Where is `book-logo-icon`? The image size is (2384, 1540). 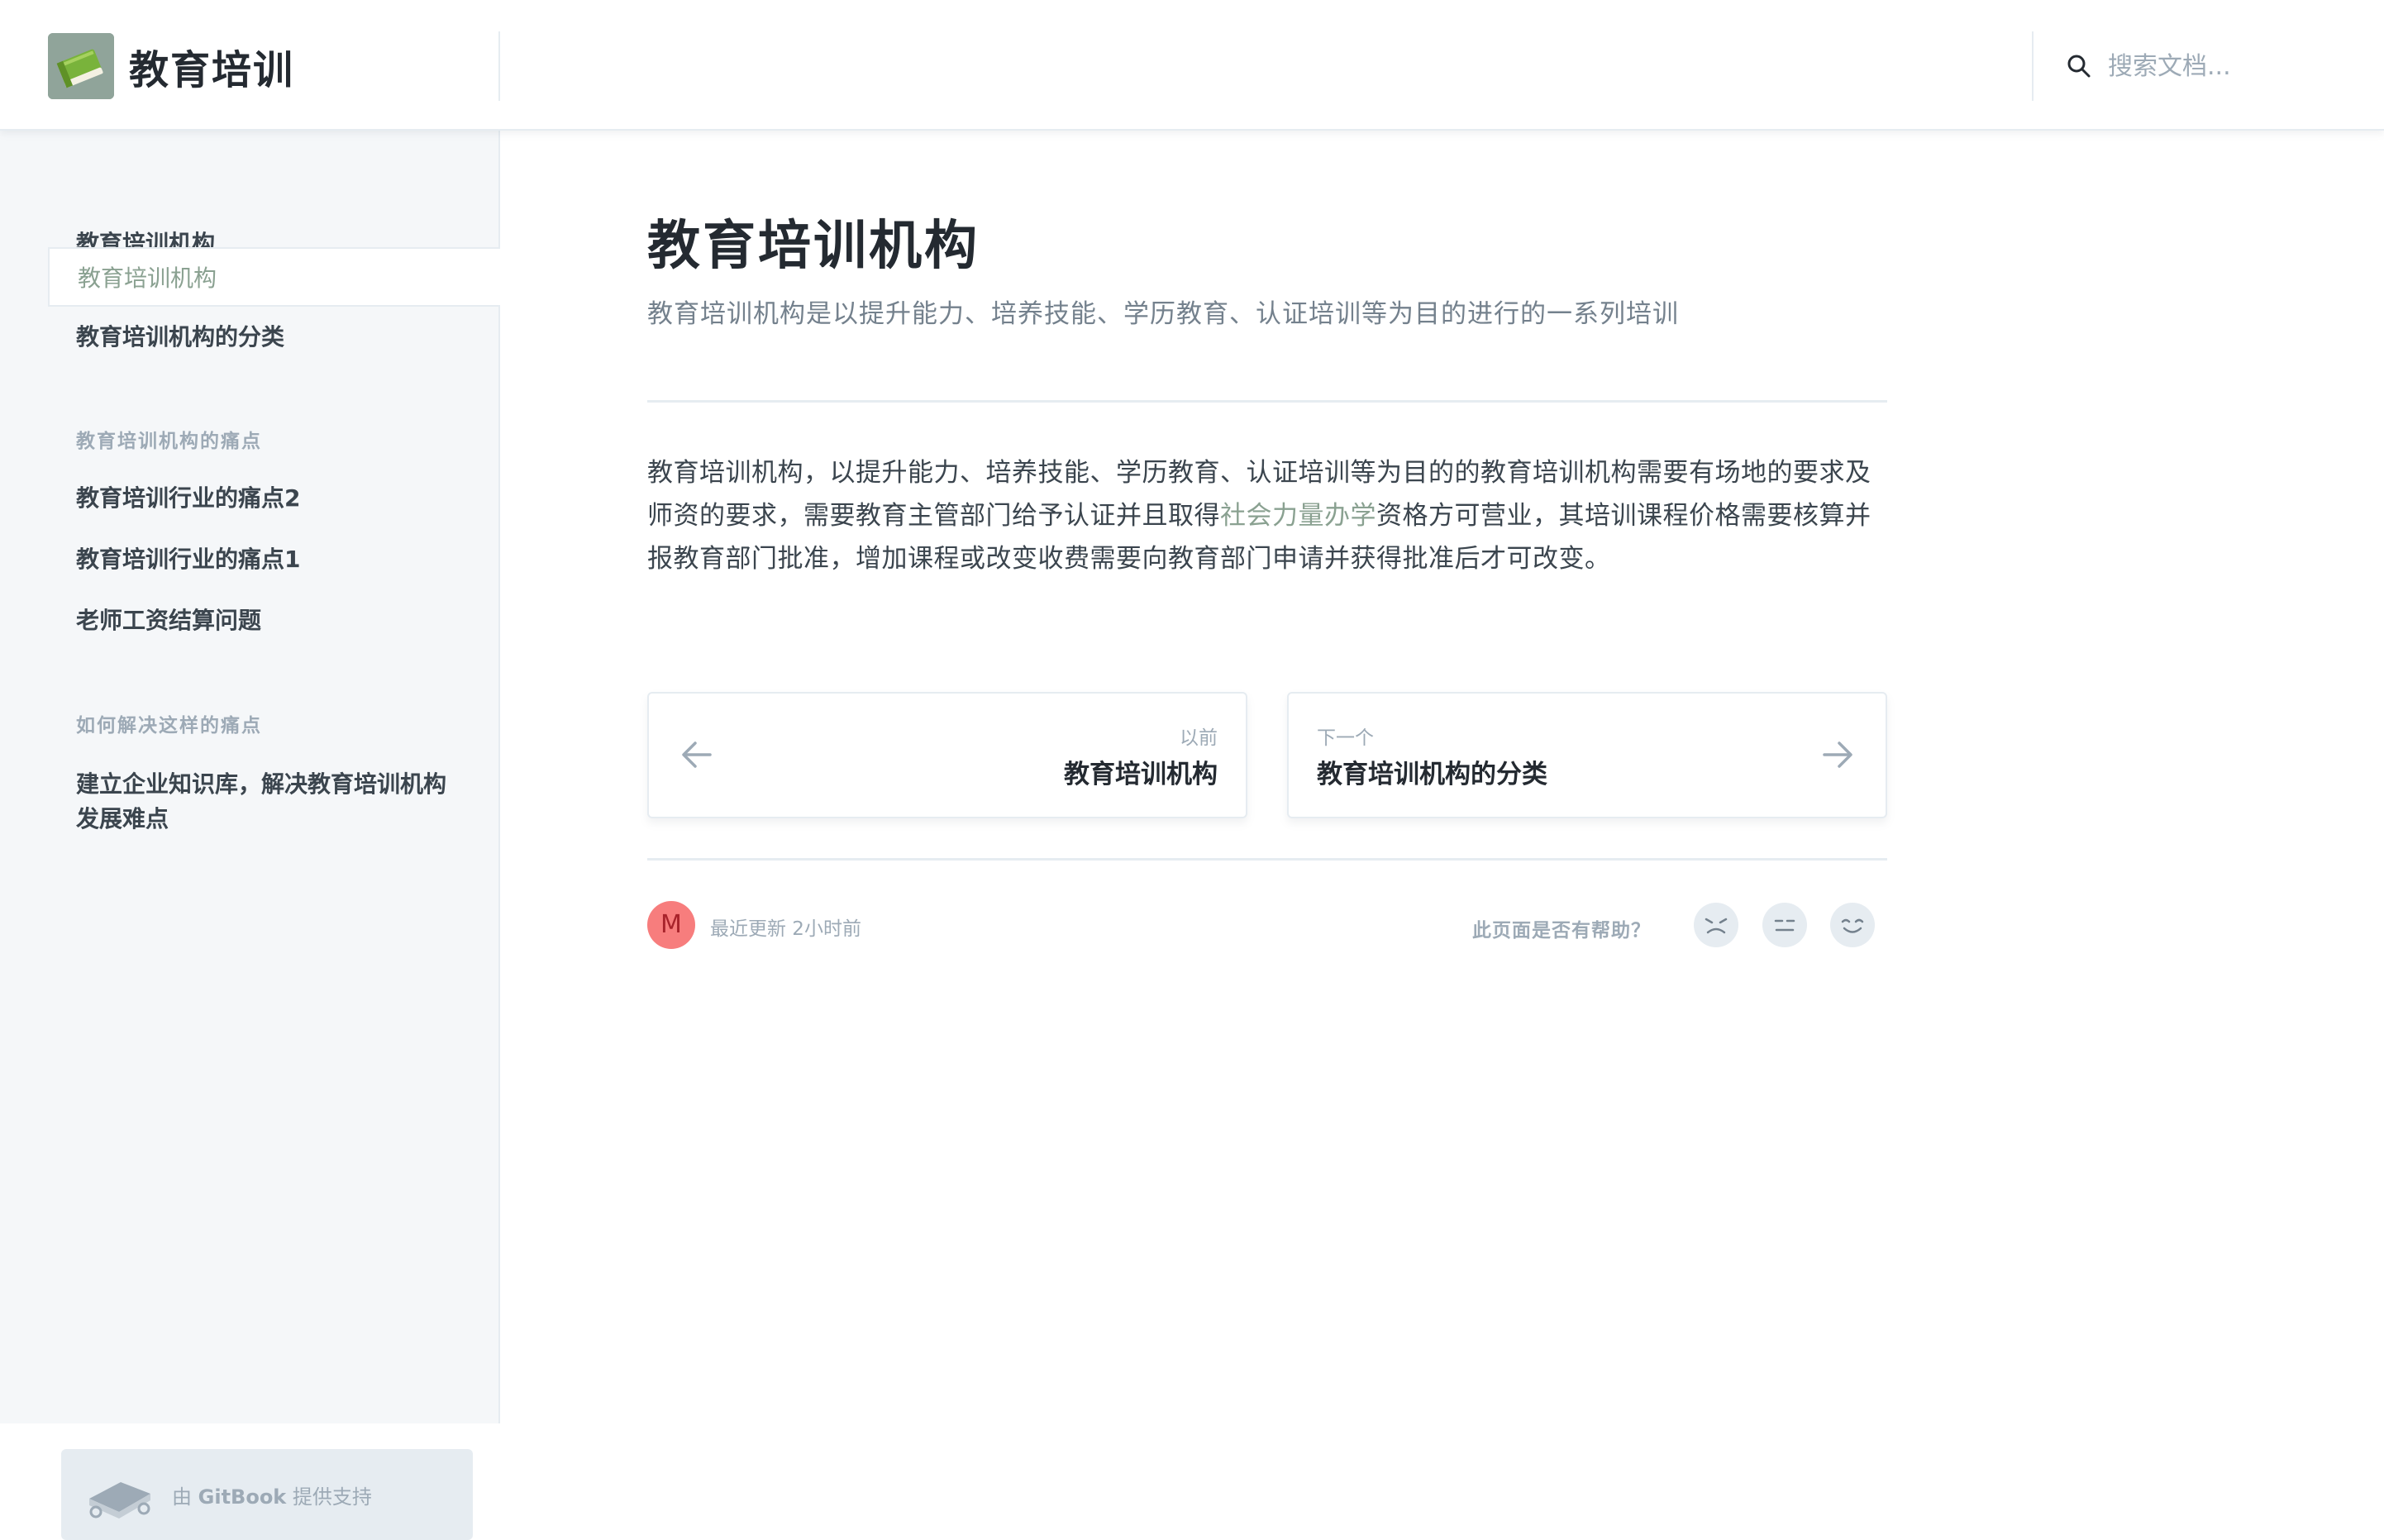 book-logo-icon is located at coordinates (81, 66).